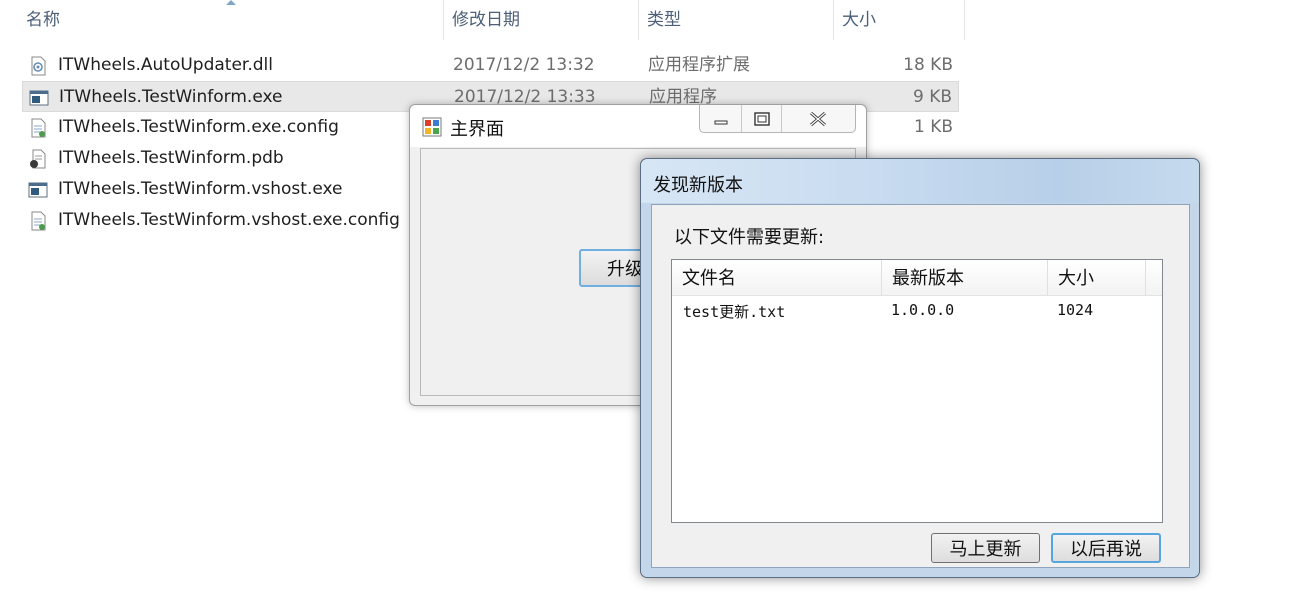  I want to click on maximize-icon, so click(762, 118).